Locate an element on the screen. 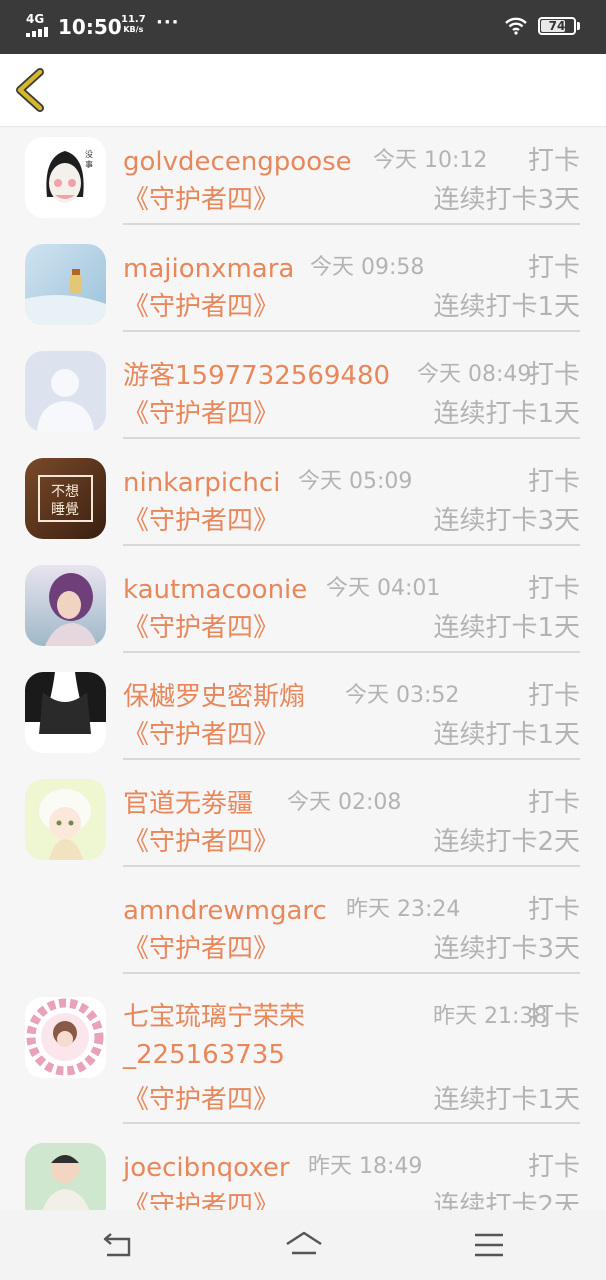 This screenshot has height=1280, width=606. checkin-time: 今天 08:49 is located at coordinates (474, 374).